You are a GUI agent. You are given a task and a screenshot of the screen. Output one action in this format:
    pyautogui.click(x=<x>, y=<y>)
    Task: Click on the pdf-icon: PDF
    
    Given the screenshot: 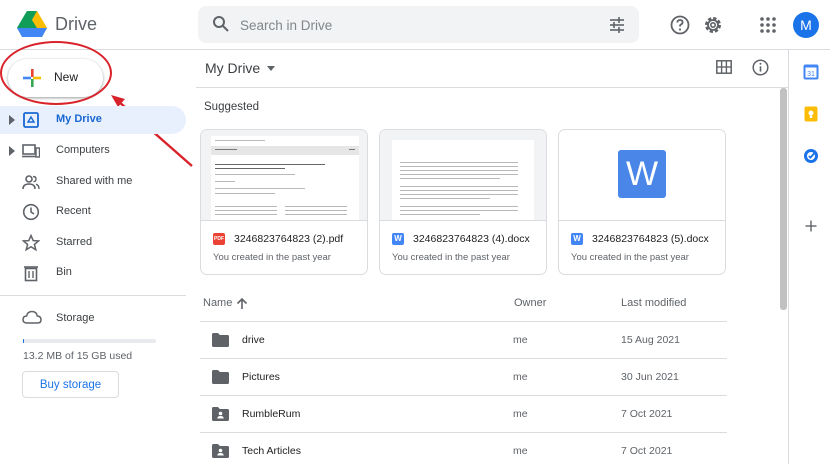 What is the action you would take?
    pyautogui.click(x=219, y=239)
    